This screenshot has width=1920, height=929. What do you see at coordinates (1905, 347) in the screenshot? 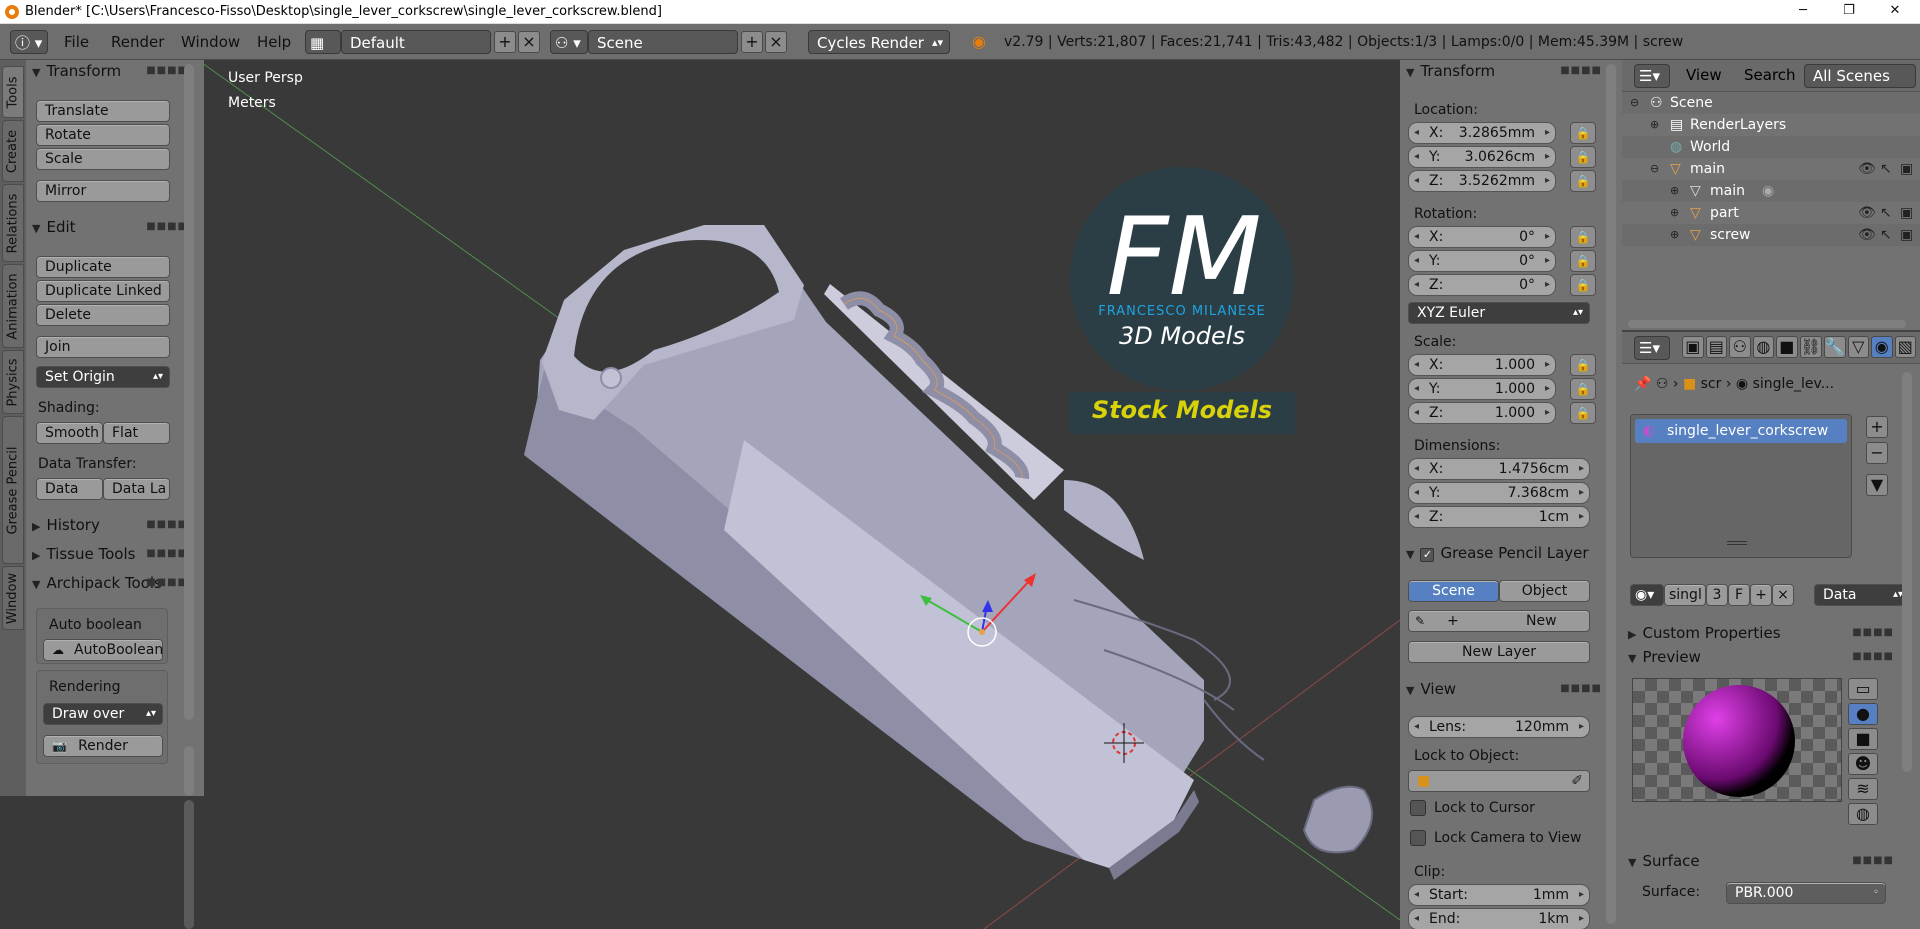
I see `texture-tab-icon: ▧` at bounding box center [1905, 347].